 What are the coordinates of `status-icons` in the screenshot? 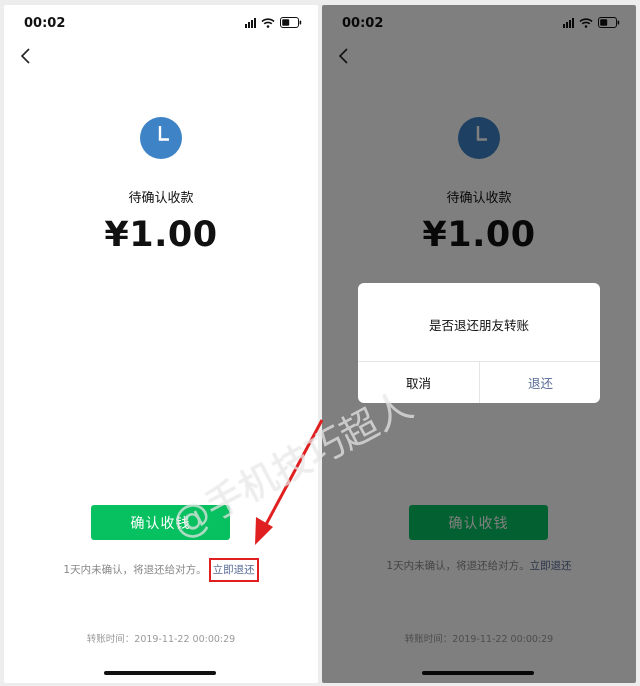 It's located at (273, 22).